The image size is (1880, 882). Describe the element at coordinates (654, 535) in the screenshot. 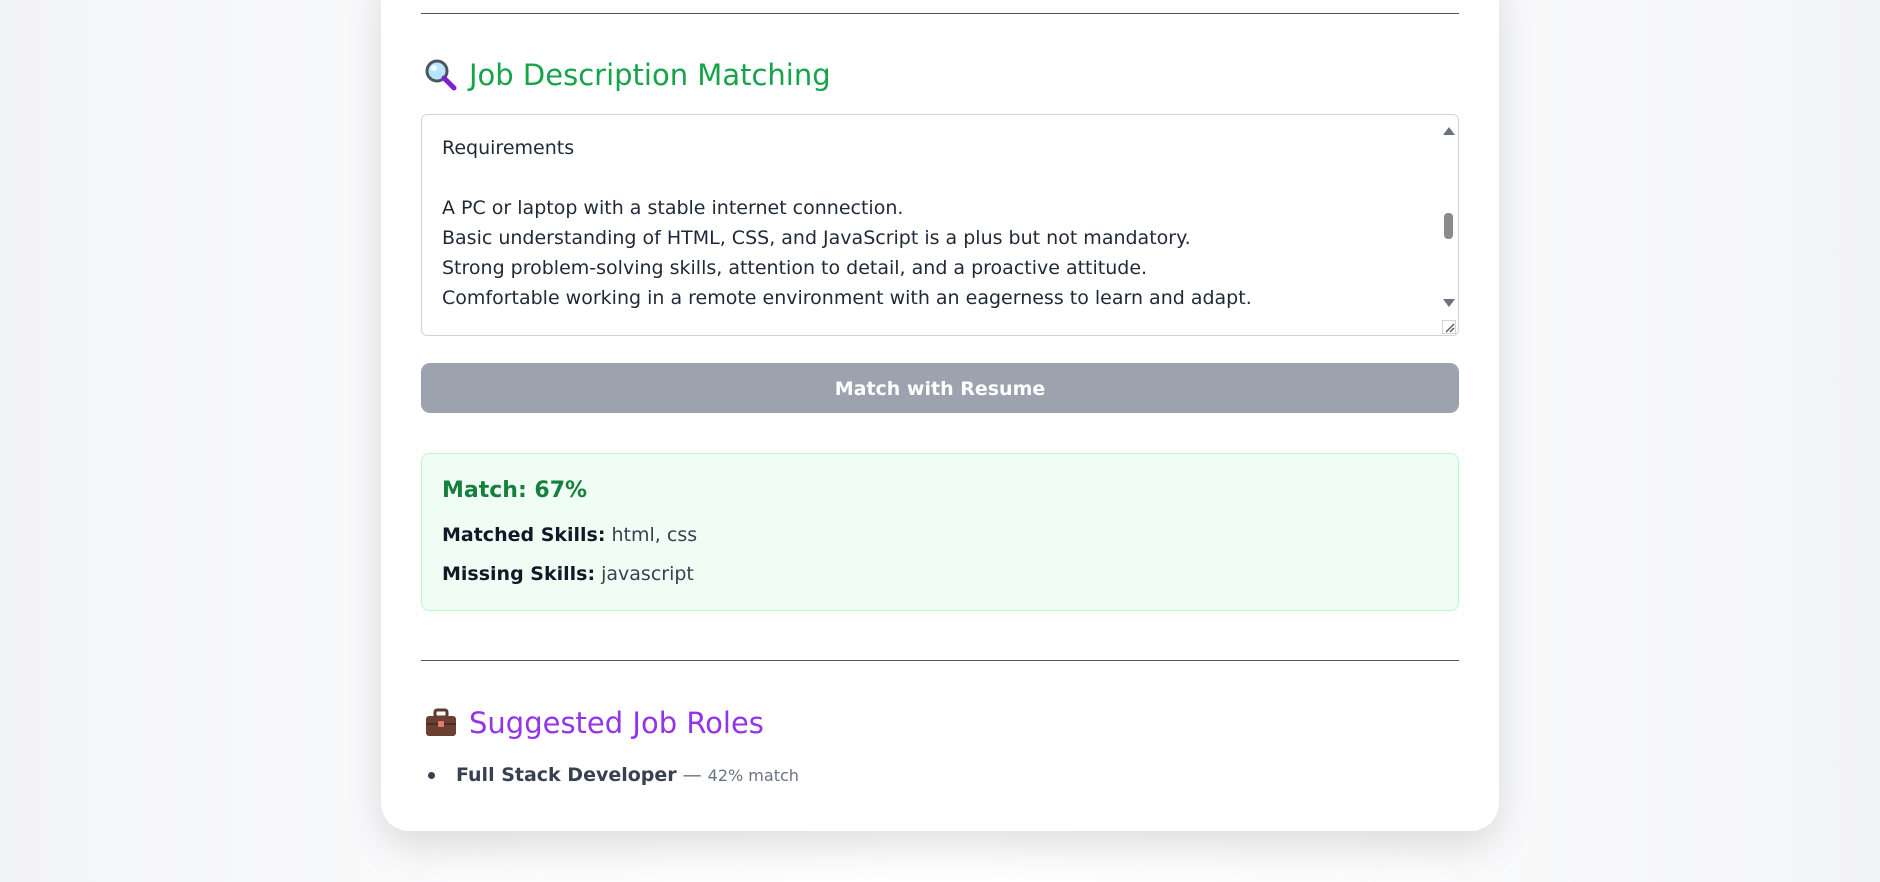

I see `matched-skills-value: html, css` at that location.